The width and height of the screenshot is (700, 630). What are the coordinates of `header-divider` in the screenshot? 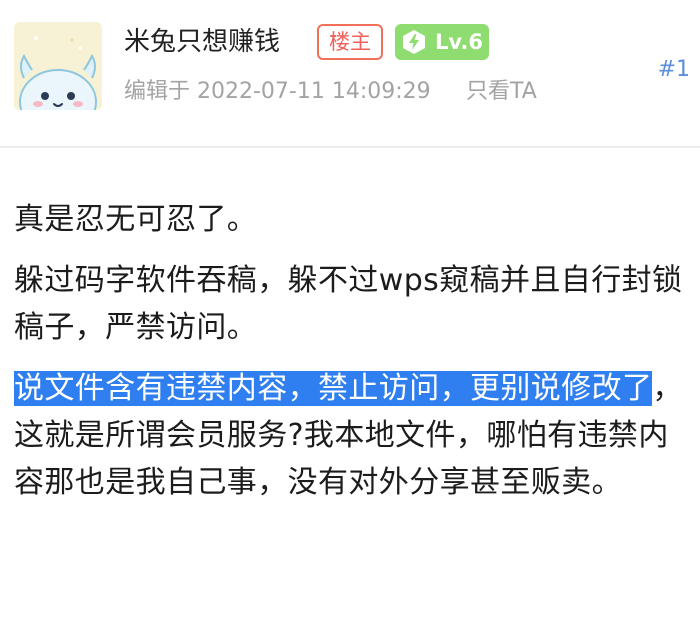 It's located at (350, 147).